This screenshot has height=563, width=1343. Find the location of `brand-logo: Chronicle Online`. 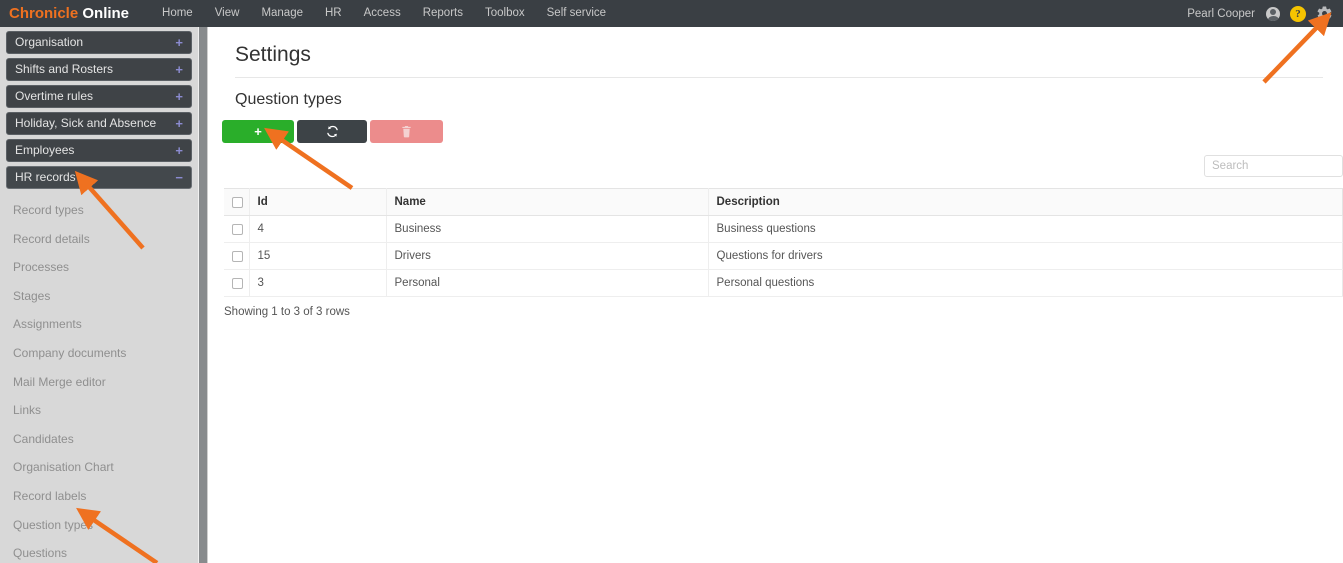

brand-logo: Chronicle Online is located at coordinates (69, 13).